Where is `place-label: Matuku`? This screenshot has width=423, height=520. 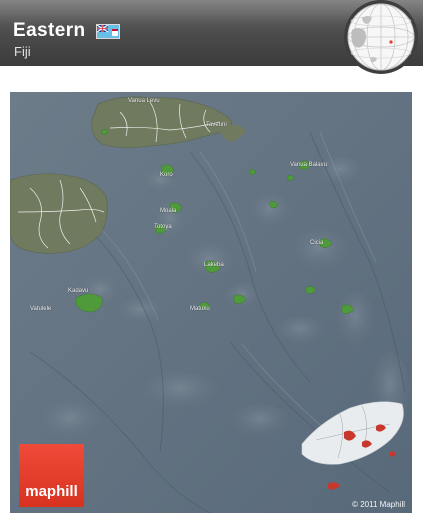 place-label: Matuku is located at coordinates (200, 309).